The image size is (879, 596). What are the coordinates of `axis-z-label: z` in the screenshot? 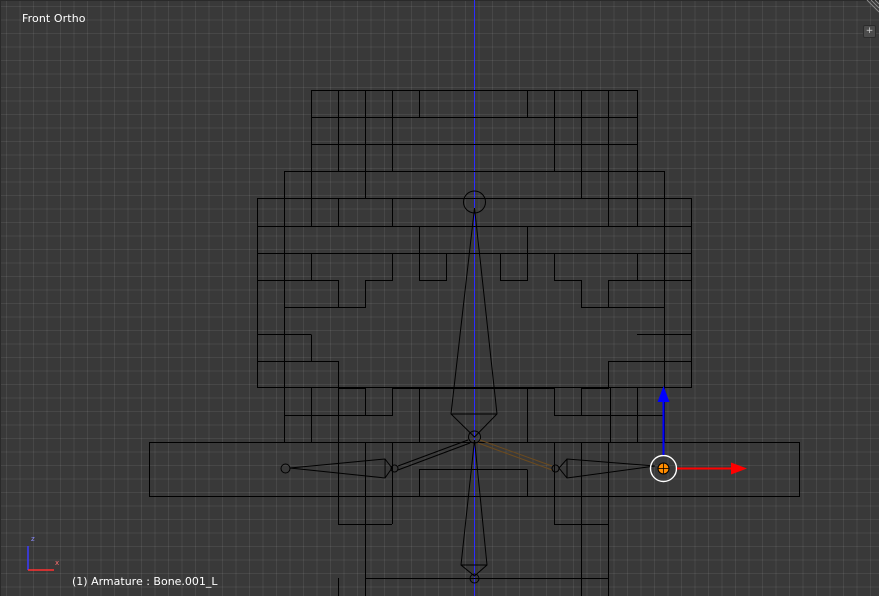 It's located at (33, 539).